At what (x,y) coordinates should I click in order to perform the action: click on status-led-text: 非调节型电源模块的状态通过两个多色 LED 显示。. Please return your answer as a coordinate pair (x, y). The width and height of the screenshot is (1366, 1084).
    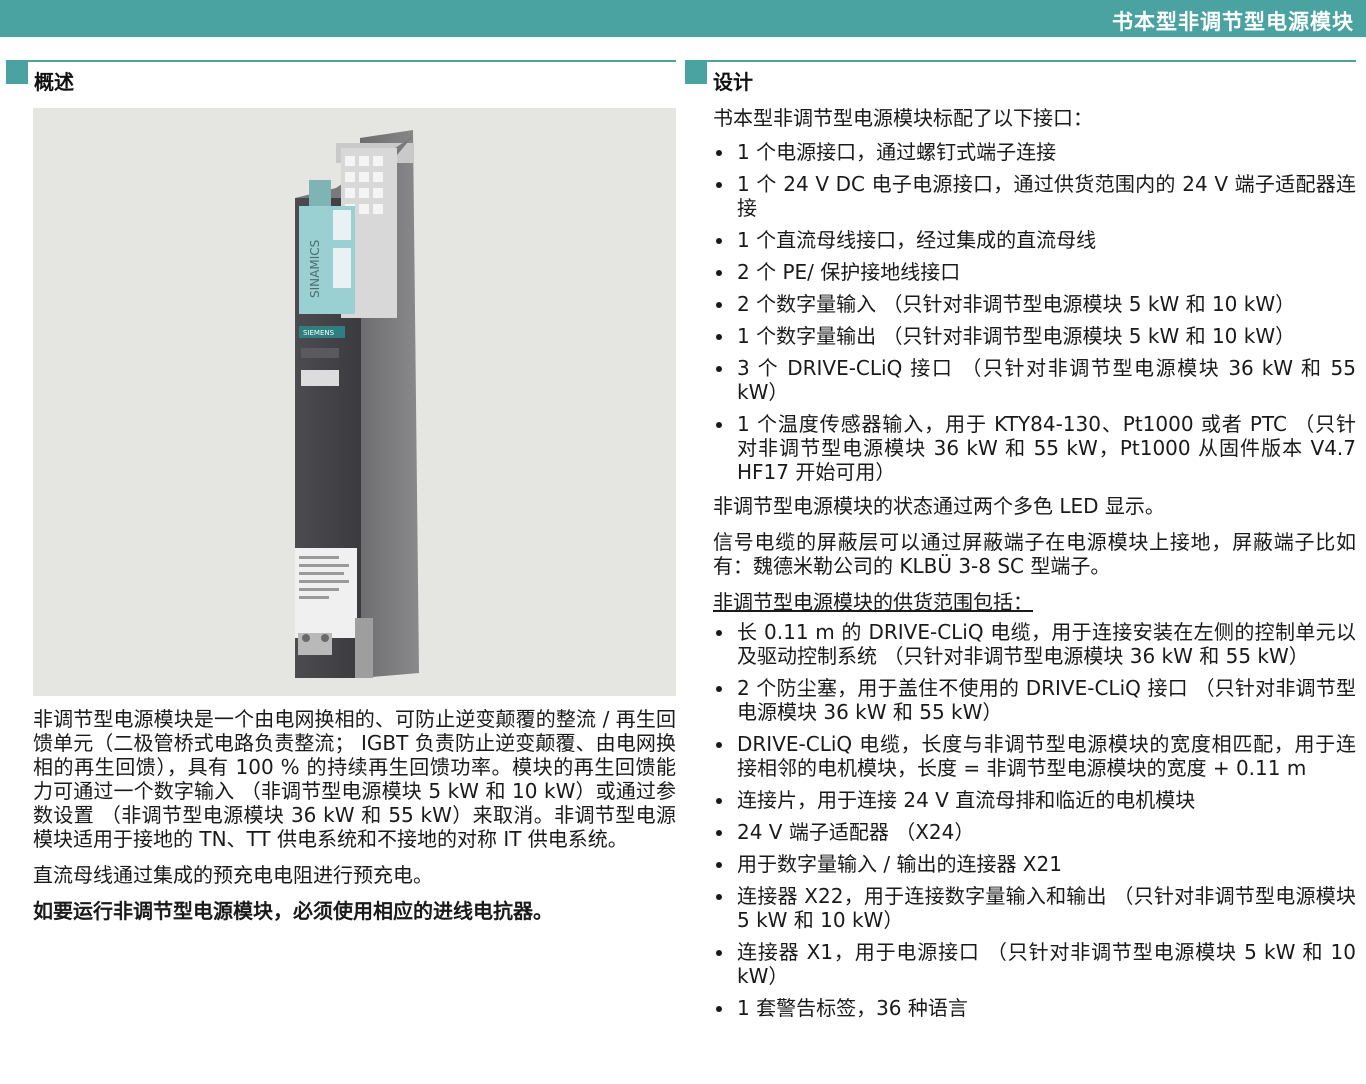
    Looking at the image, I should click on (939, 506).